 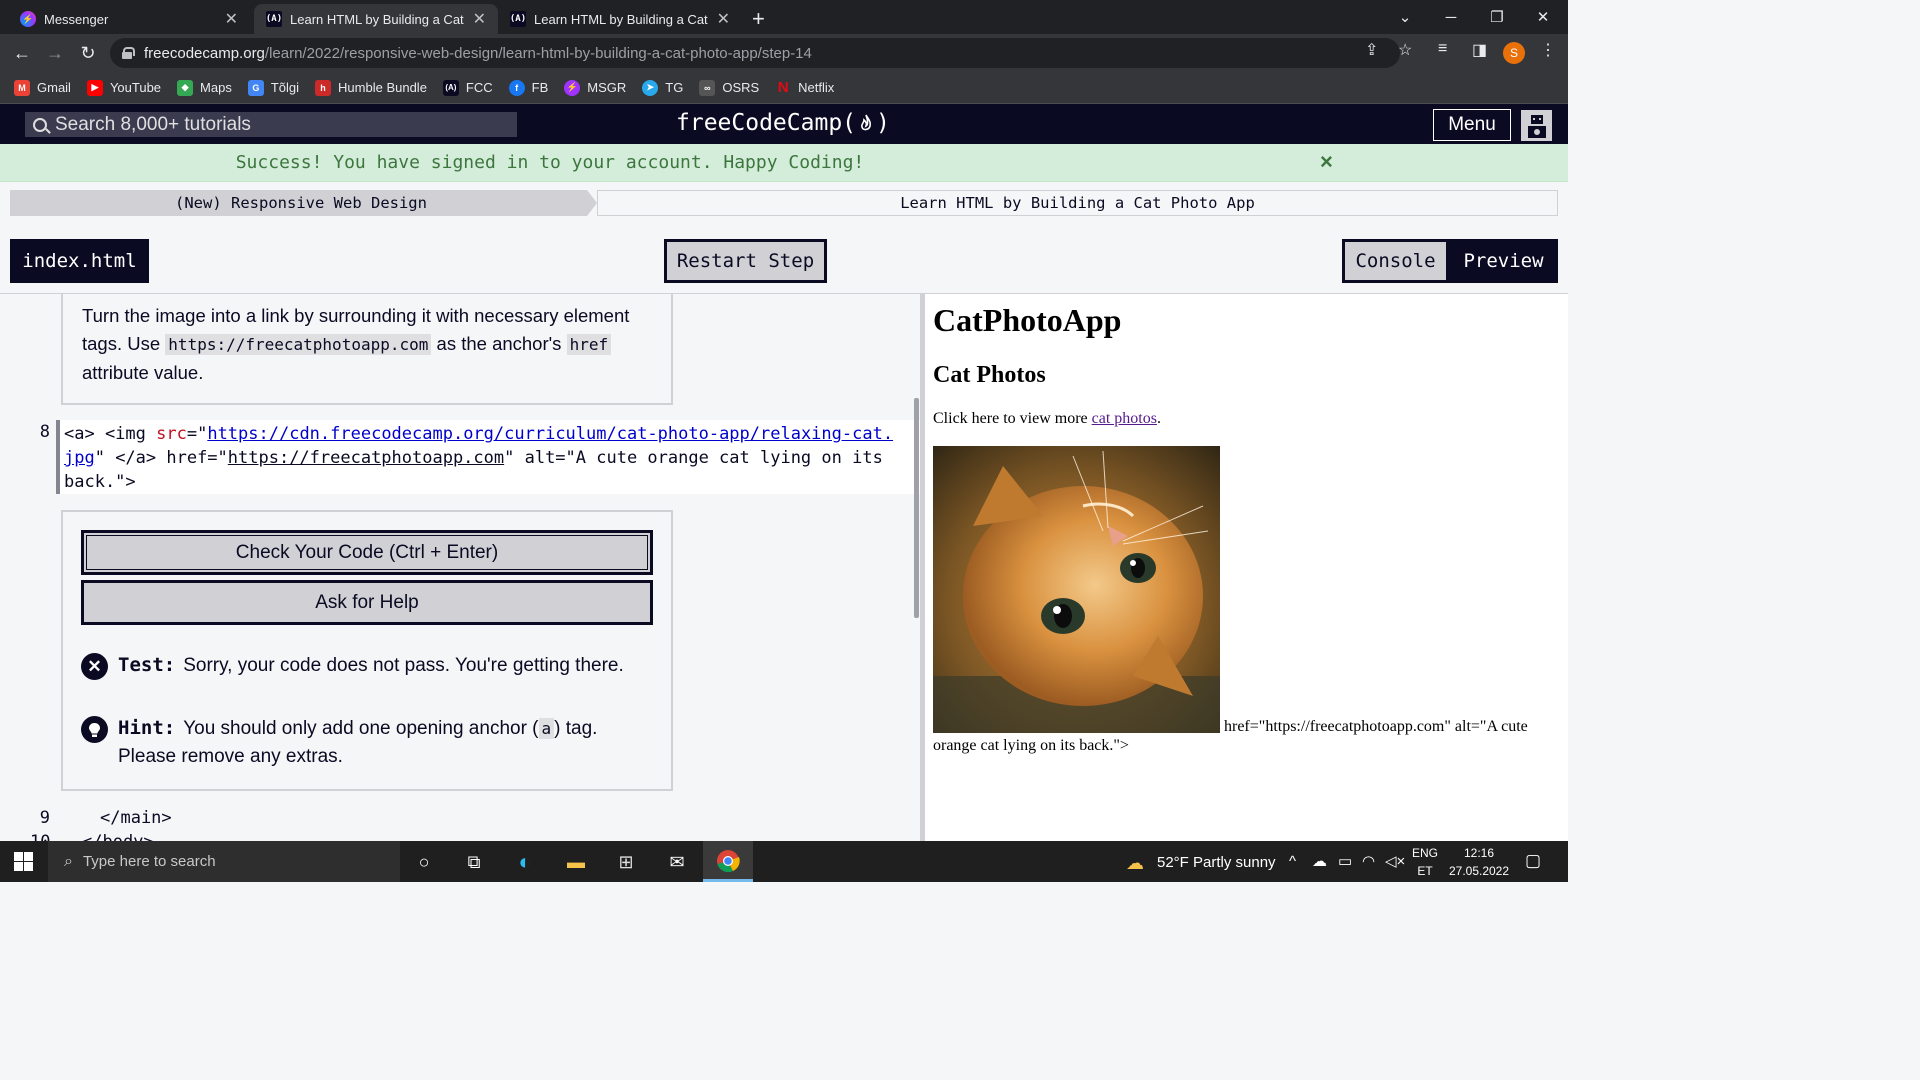 I want to click on line-number: 8, so click(x=44, y=432).